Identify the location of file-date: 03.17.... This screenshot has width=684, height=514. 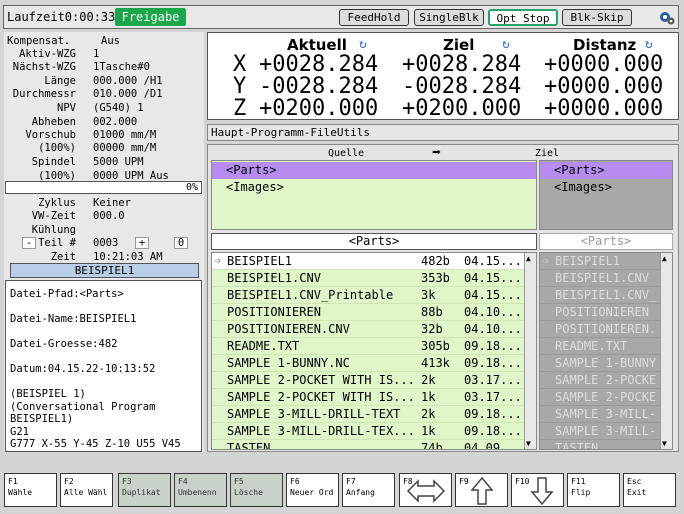
(493, 380).